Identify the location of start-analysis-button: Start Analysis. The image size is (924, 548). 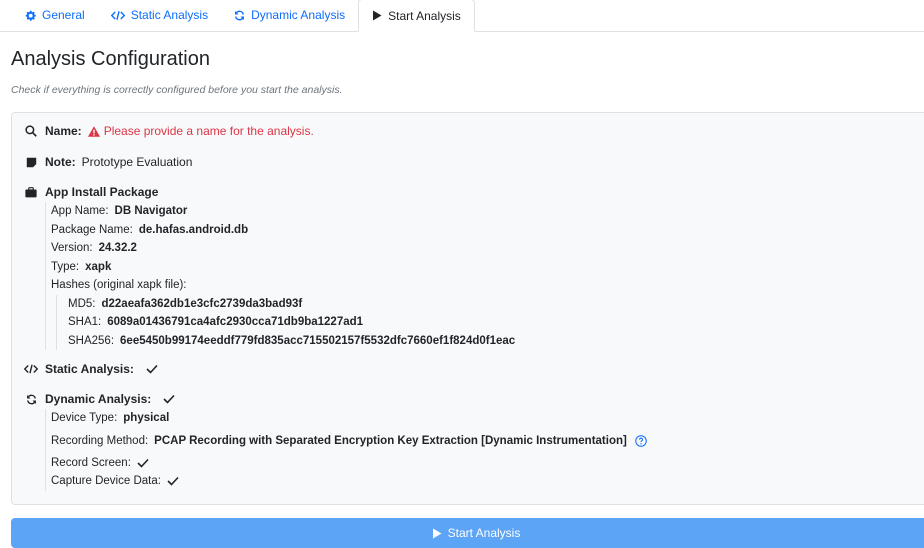
(467, 533).